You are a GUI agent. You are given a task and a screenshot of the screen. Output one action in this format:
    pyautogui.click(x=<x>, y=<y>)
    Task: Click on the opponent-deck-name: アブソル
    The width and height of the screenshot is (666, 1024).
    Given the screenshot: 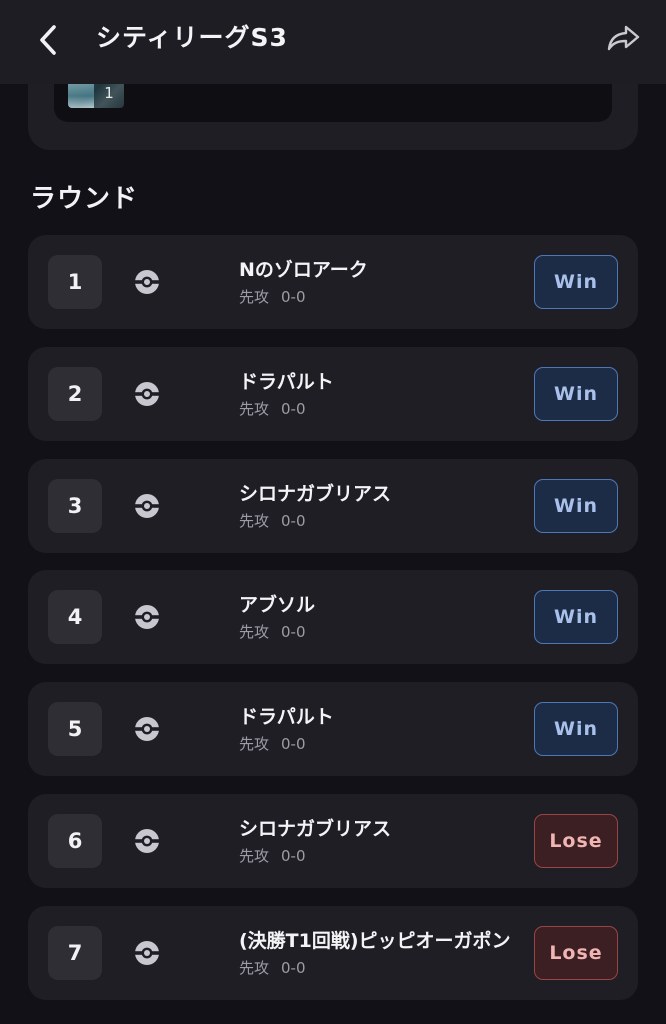 What is the action you would take?
    pyautogui.click(x=277, y=605)
    